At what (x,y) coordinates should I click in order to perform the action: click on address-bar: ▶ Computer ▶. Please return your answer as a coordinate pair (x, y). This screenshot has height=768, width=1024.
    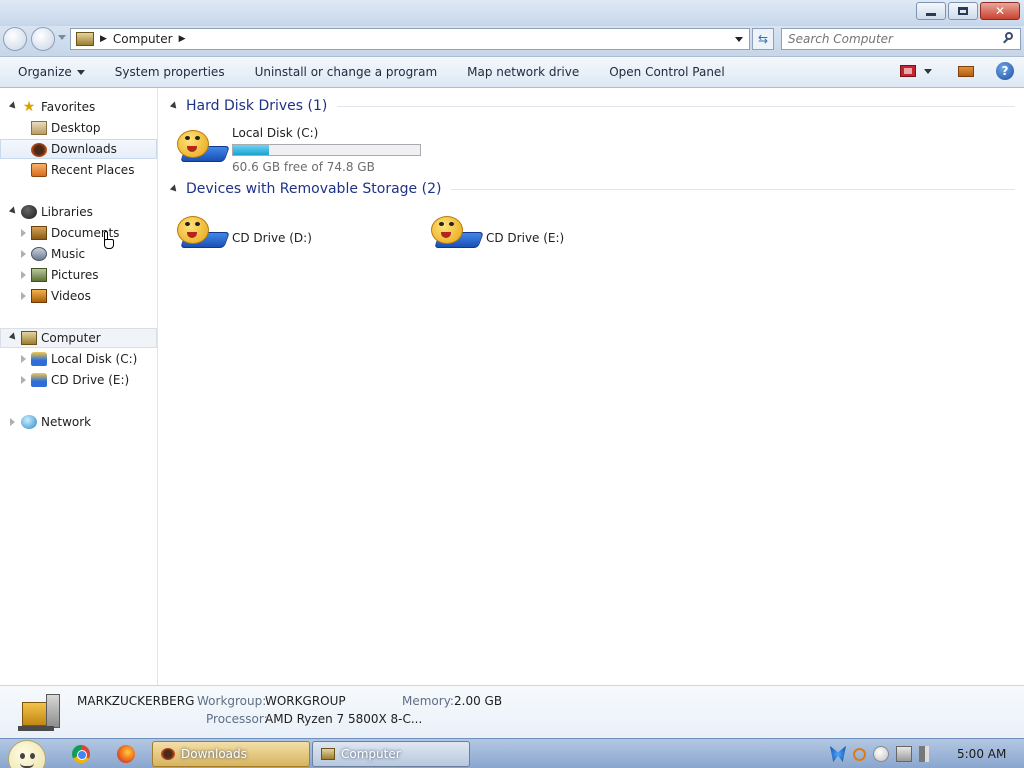
    Looking at the image, I should click on (410, 39).